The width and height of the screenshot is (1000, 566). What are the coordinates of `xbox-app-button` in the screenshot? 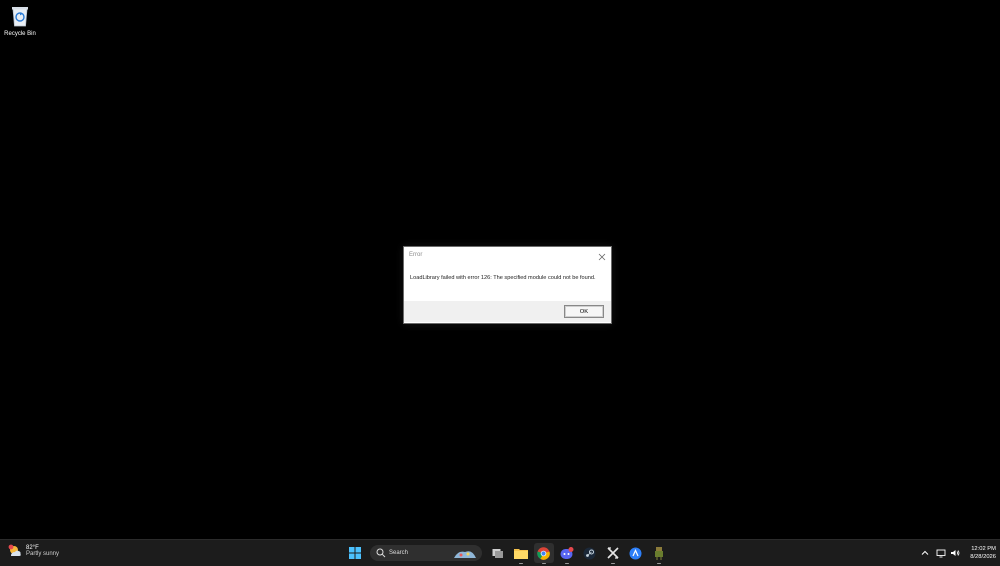 It's located at (613, 553).